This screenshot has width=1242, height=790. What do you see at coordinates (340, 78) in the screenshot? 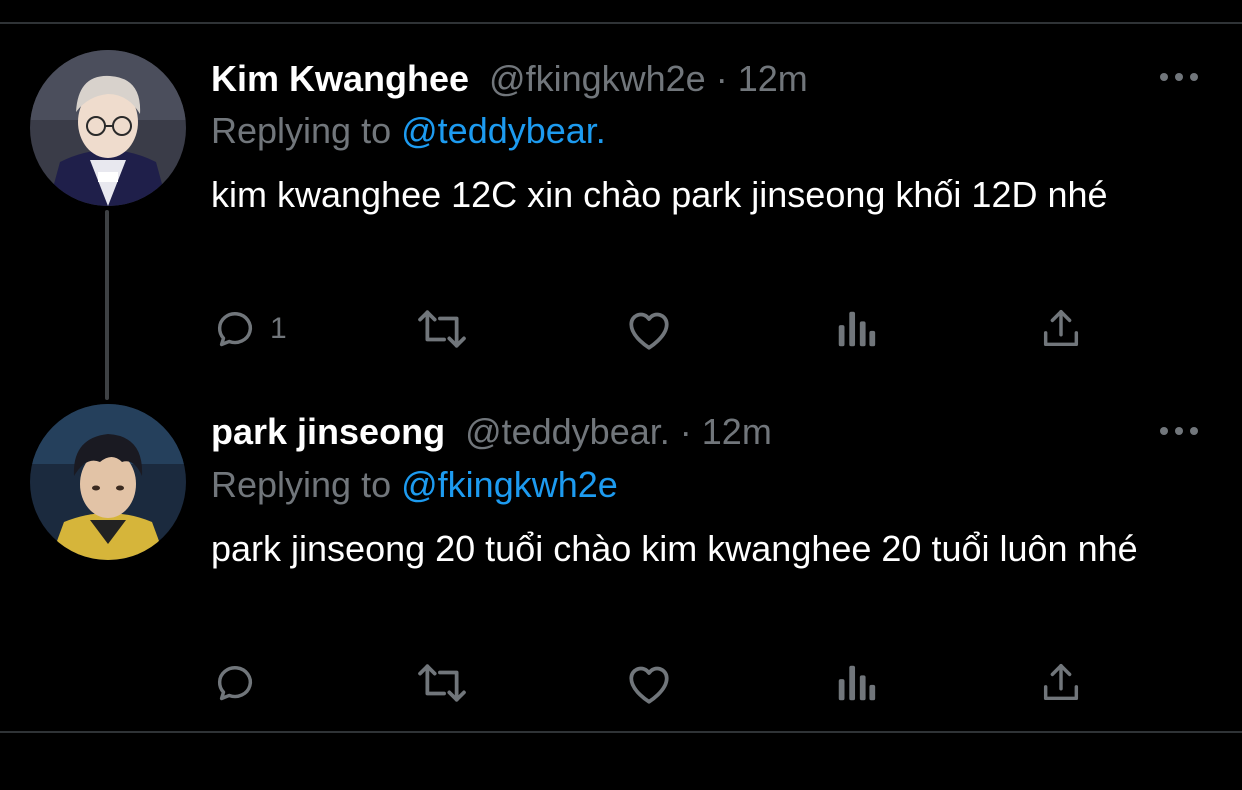
I see `display-name: Kim Kwanghee` at bounding box center [340, 78].